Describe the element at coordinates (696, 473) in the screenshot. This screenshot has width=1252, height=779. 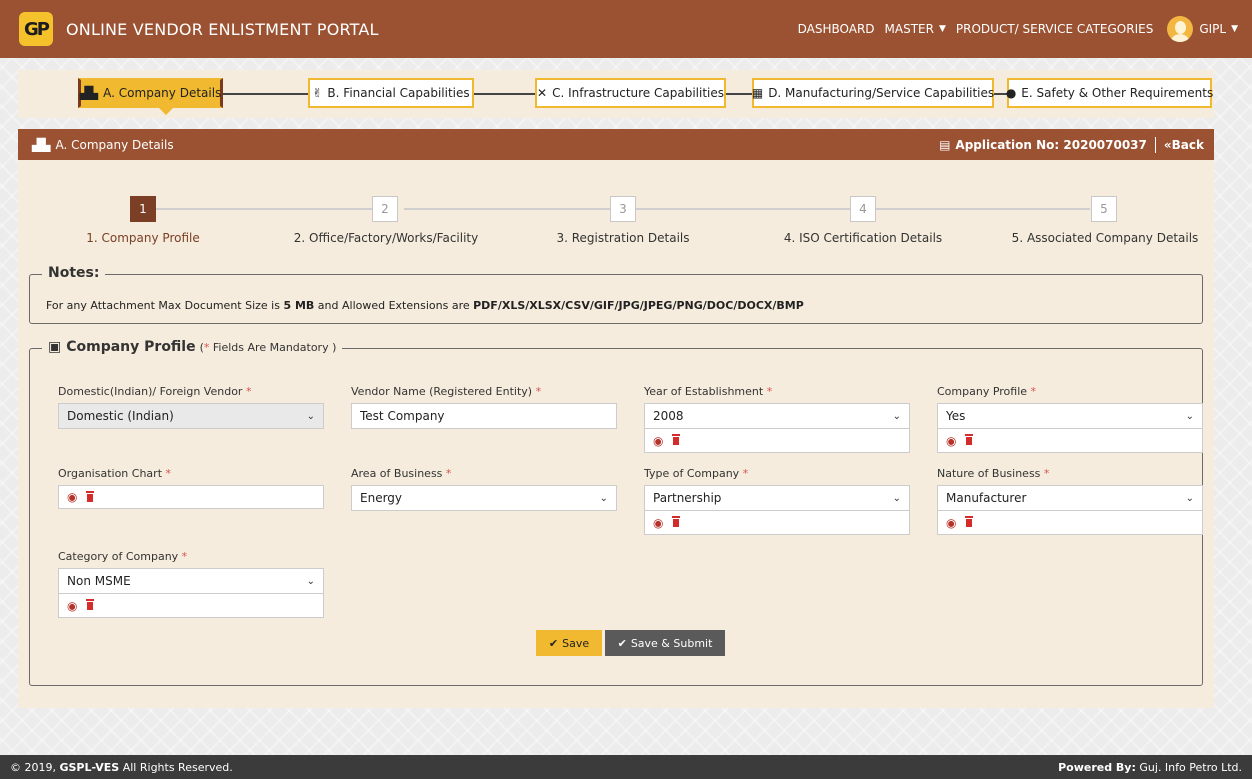
I see `type-label: Type of Company *` at that location.